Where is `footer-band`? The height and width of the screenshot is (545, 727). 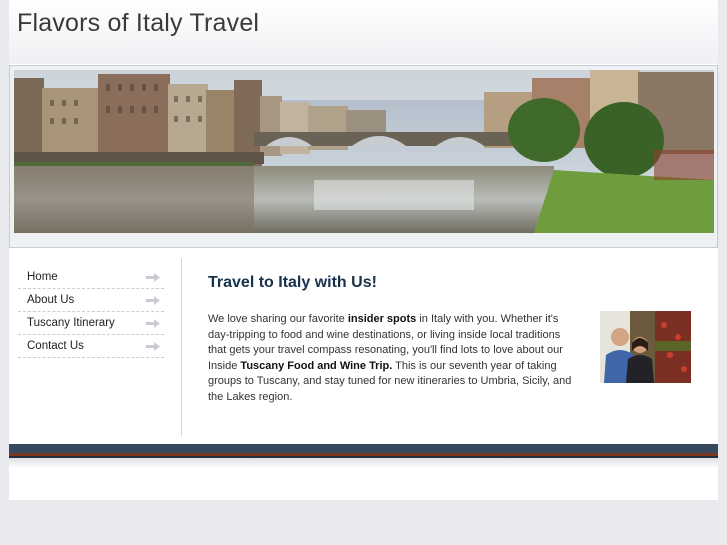 footer-band is located at coordinates (363, 456).